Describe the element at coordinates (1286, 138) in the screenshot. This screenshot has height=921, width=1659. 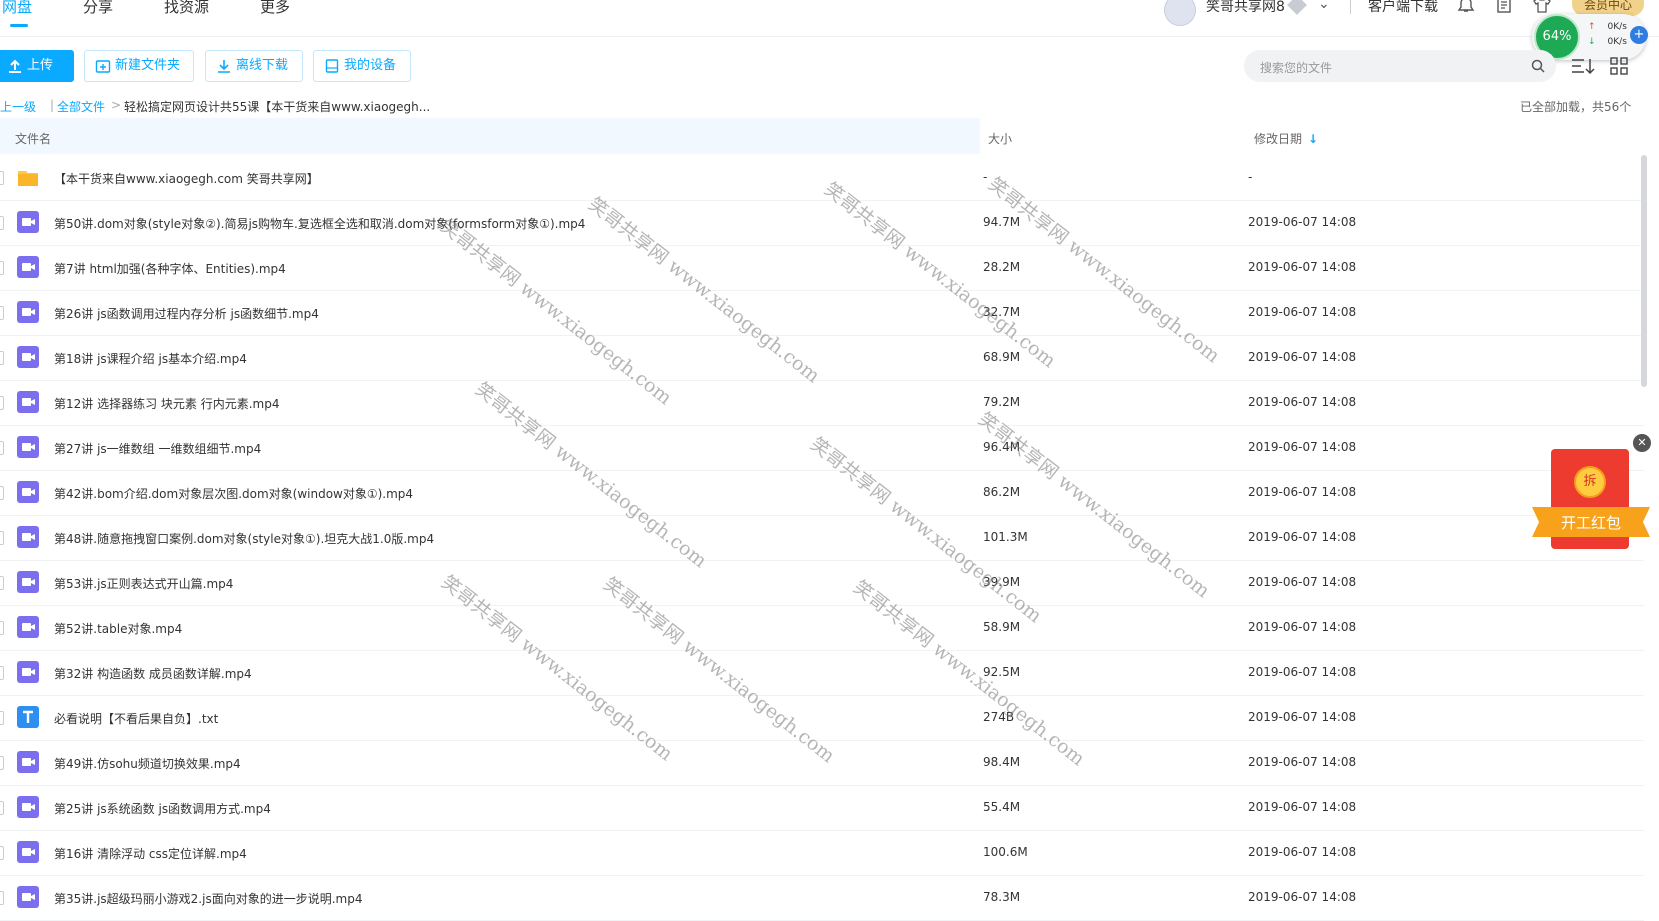
I see `column-header-date: 修改日期 ↓` at that location.